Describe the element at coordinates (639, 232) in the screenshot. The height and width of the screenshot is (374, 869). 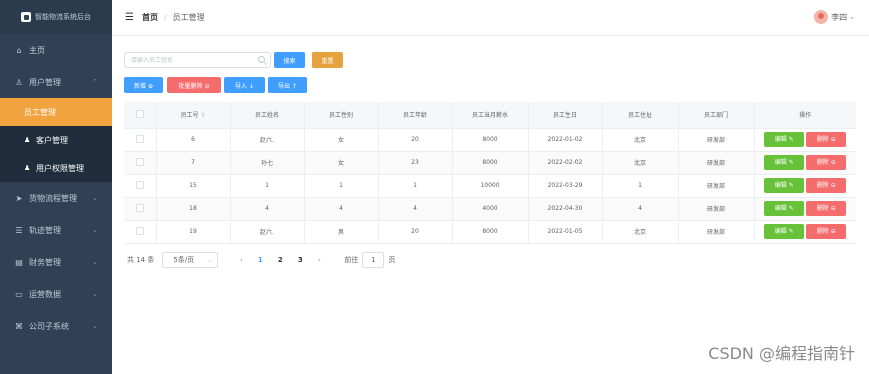
I see `table-cell: 北京` at that location.